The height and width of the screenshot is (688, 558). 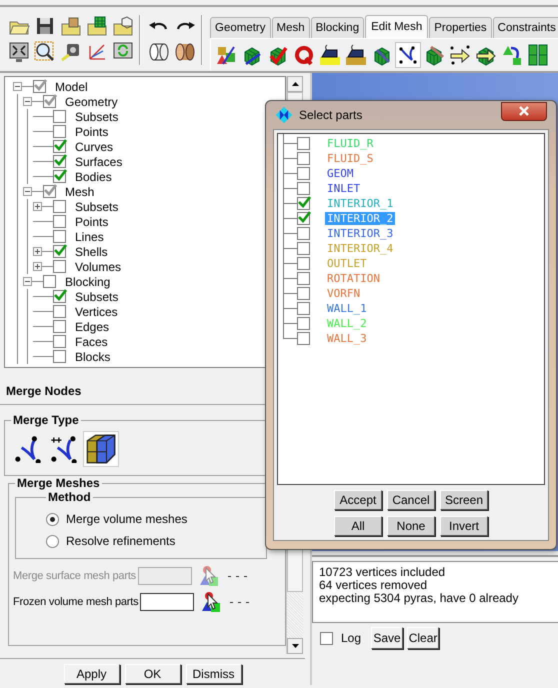 I want to click on part-item: INTERIOR_3, so click(x=360, y=233).